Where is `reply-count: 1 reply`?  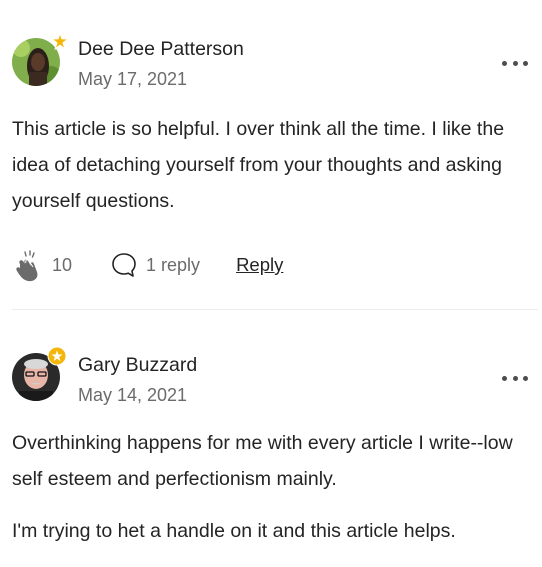 reply-count: 1 reply is located at coordinates (173, 264).